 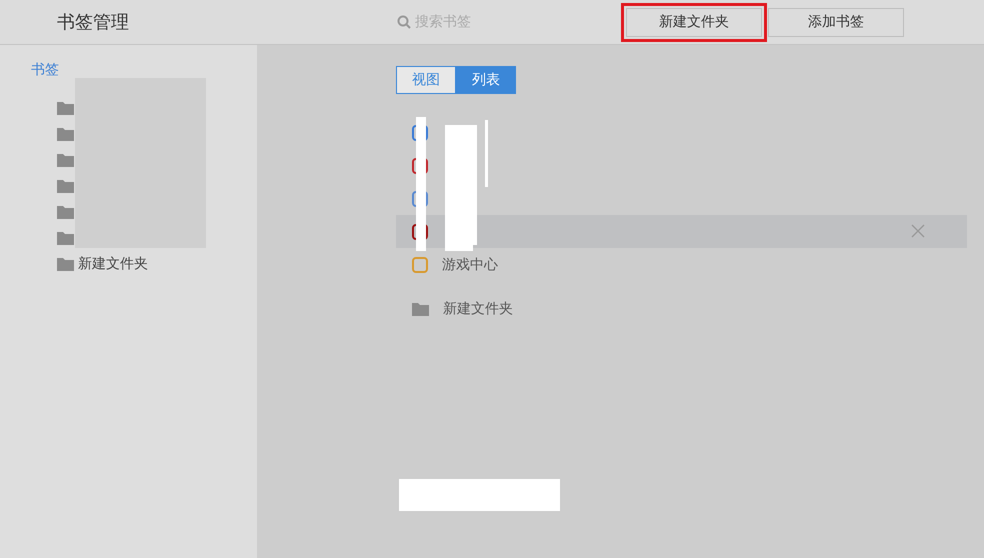 What do you see at coordinates (478, 309) in the screenshot?
I see `bookmark-name: 新建文件夹` at bounding box center [478, 309].